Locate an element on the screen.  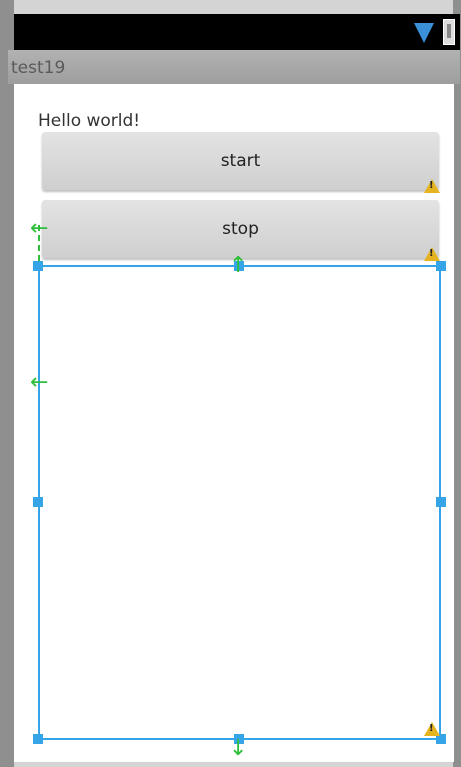
stop-button: stop is located at coordinates (240, 229).